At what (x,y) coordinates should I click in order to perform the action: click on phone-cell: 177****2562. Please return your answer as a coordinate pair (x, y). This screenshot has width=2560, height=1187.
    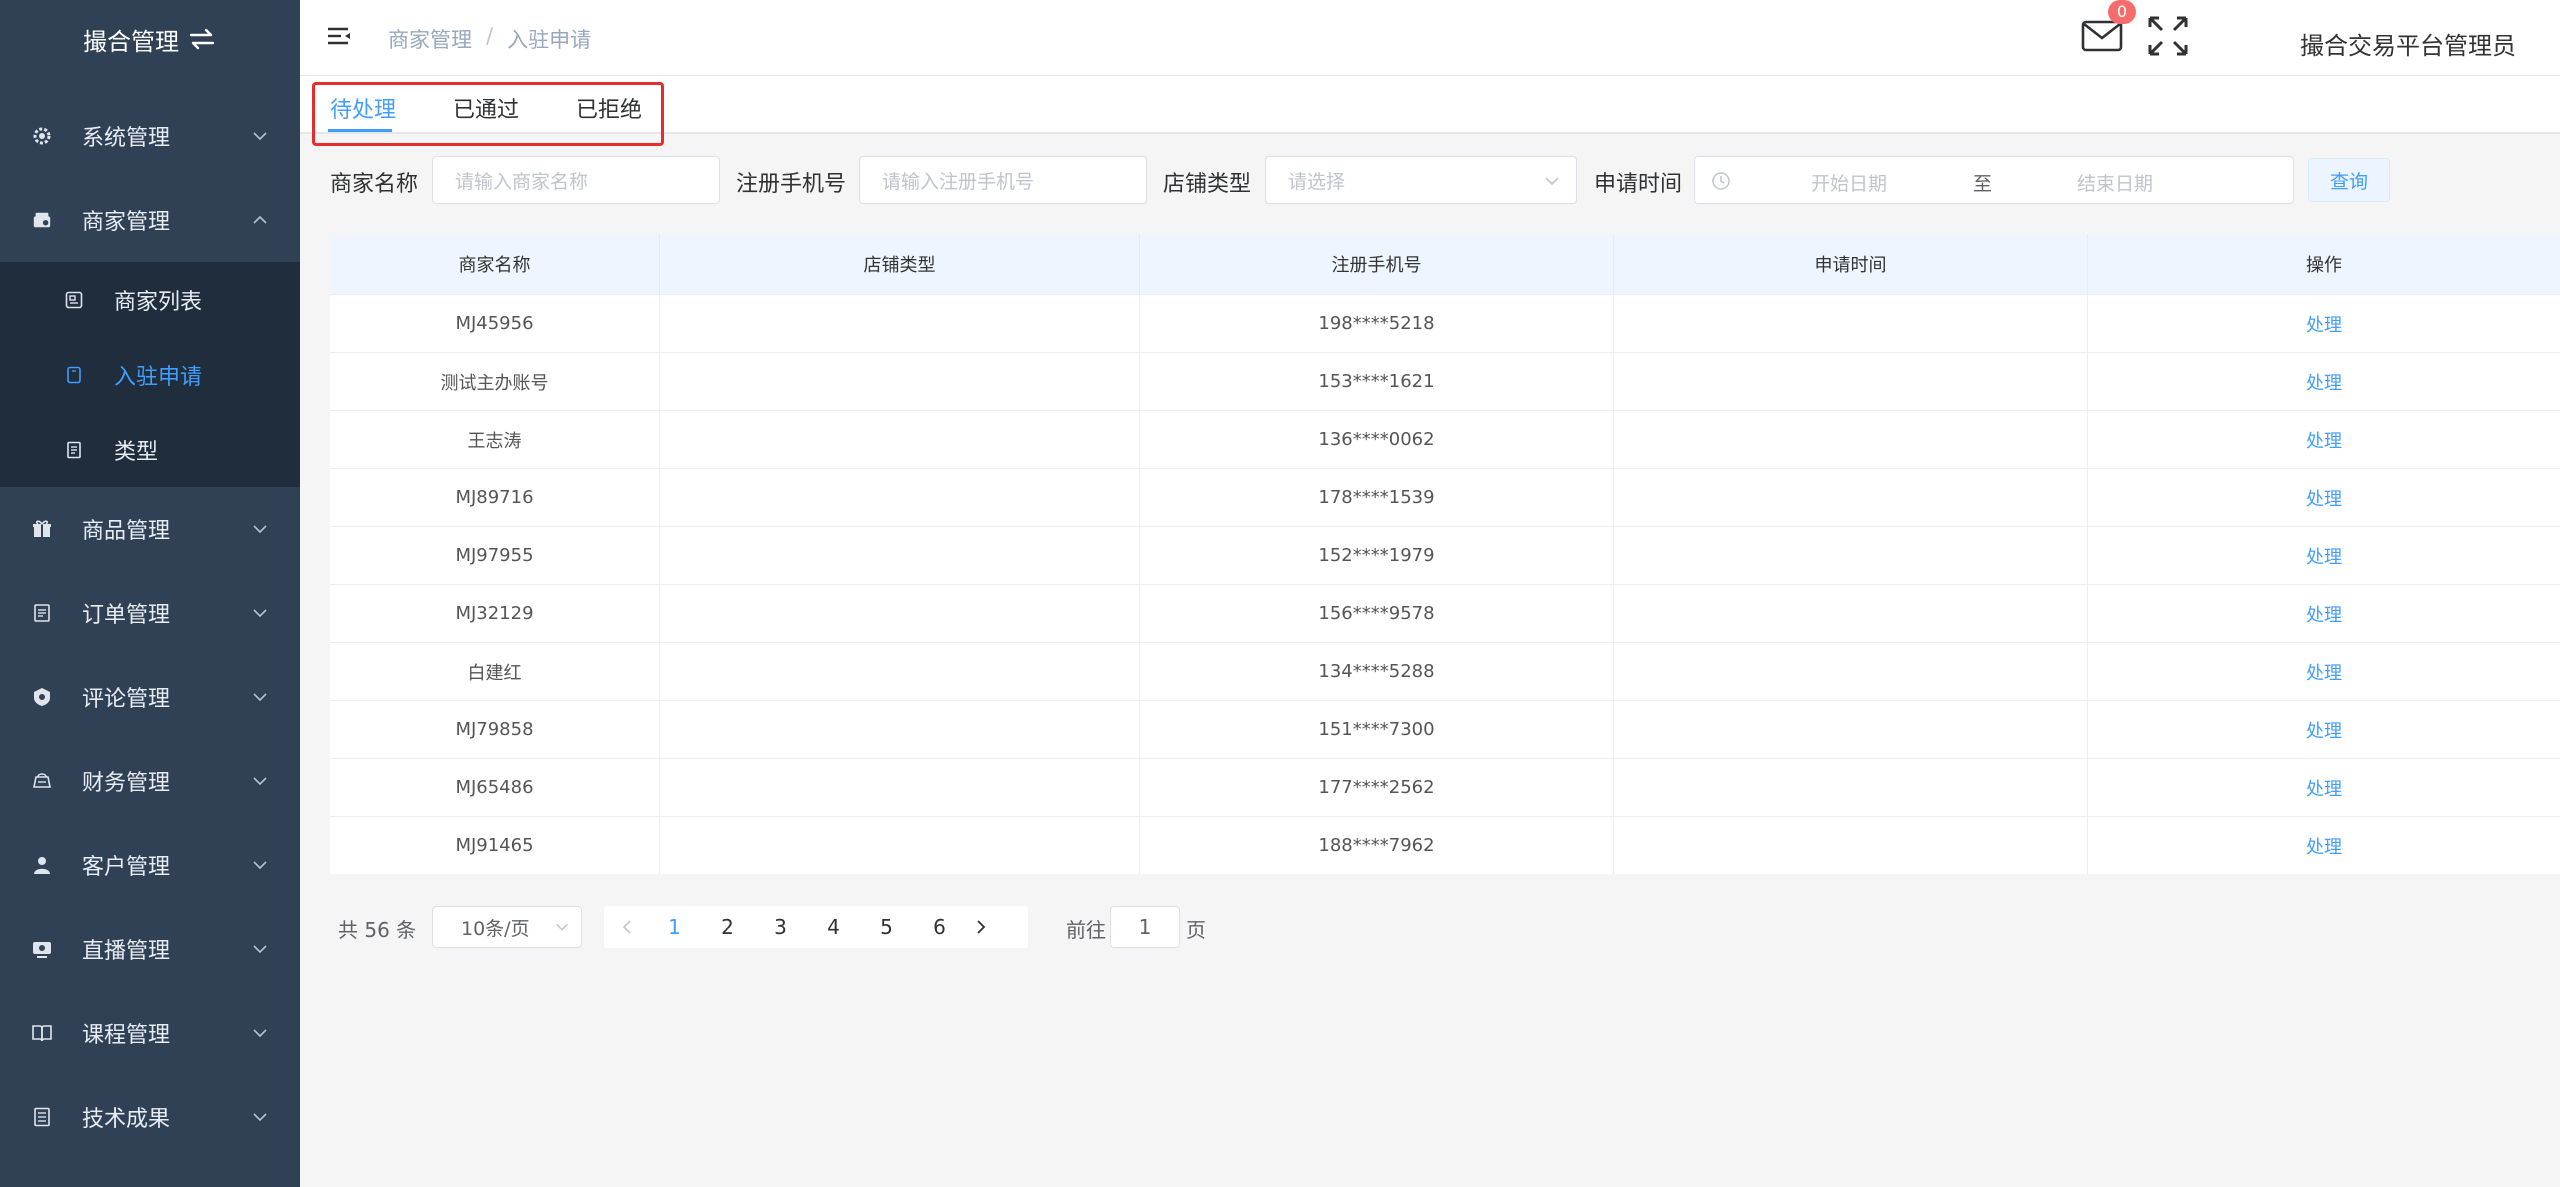
    Looking at the image, I should click on (1377, 787).